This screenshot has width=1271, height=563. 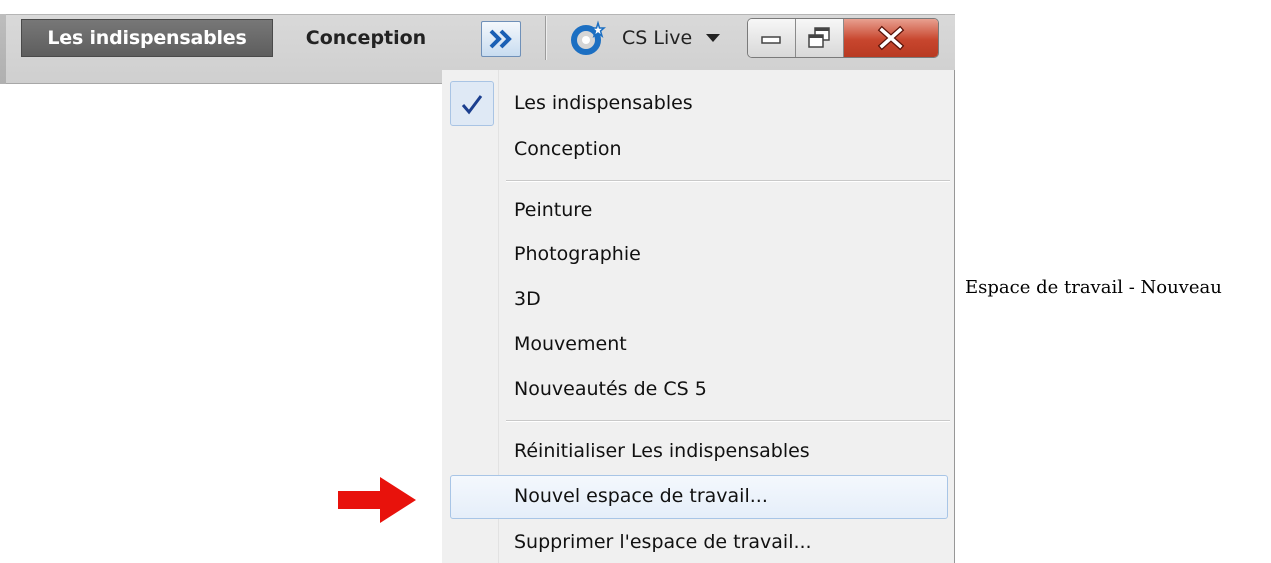 What do you see at coordinates (527, 299) in the screenshot?
I see `menu-item-3d: 3D` at bounding box center [527, 299].